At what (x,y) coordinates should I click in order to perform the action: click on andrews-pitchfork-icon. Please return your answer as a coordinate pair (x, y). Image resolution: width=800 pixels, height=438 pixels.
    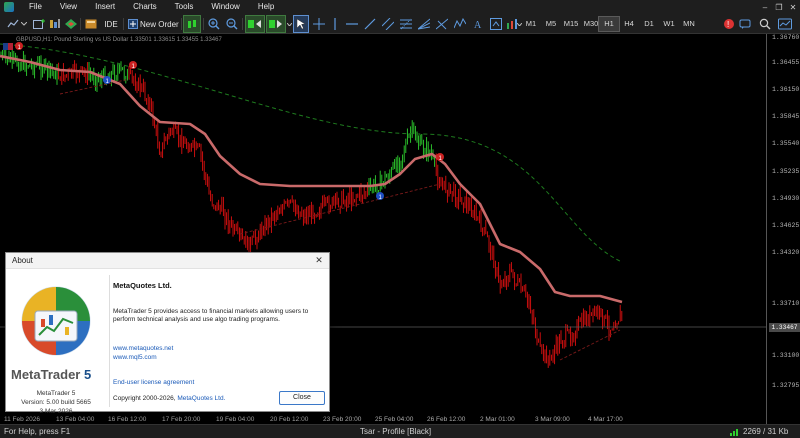
    Looking at the image, I should click on (442, 24).